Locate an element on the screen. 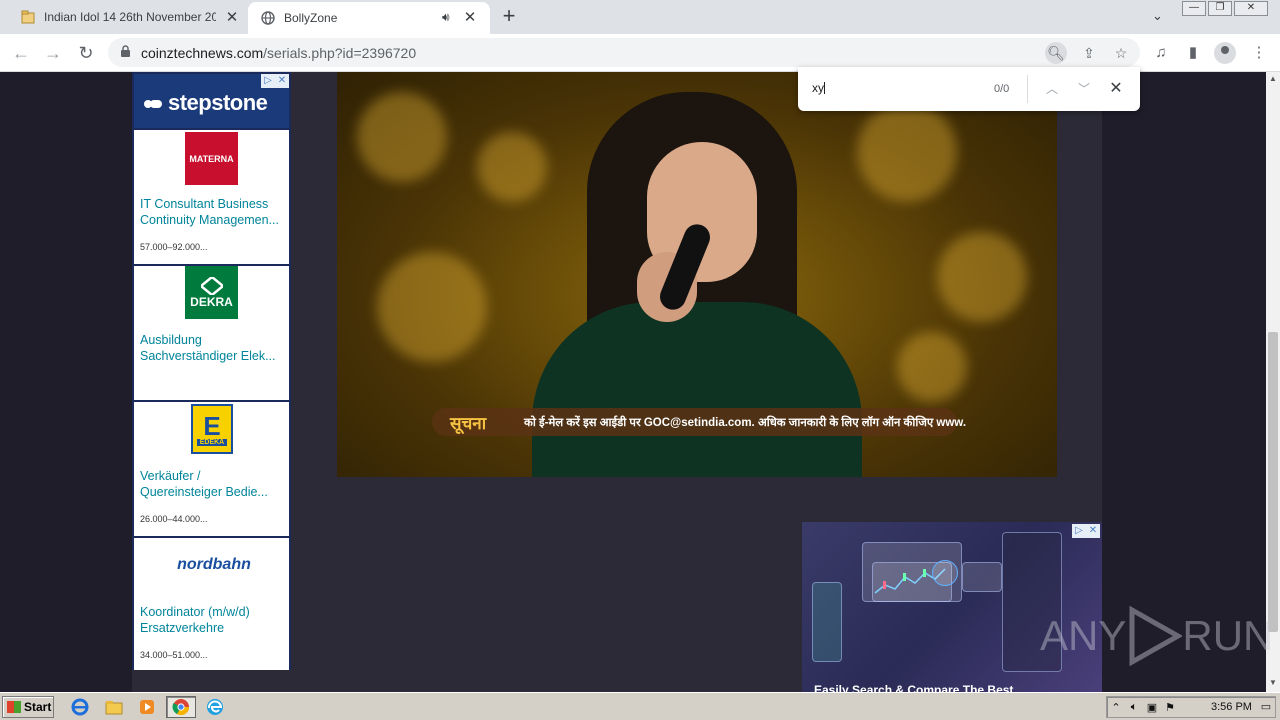 This screenshot has height=720, width=1280. tab-title: Indian Idol 14 26th November 2023 is located at coordinates (130, 17).